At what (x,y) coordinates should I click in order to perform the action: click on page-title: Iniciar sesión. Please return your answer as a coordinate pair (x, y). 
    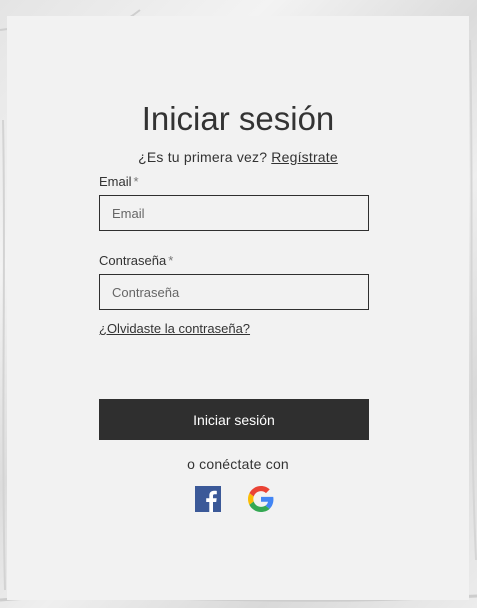
    Looking at the image, I should click on (238, 118).